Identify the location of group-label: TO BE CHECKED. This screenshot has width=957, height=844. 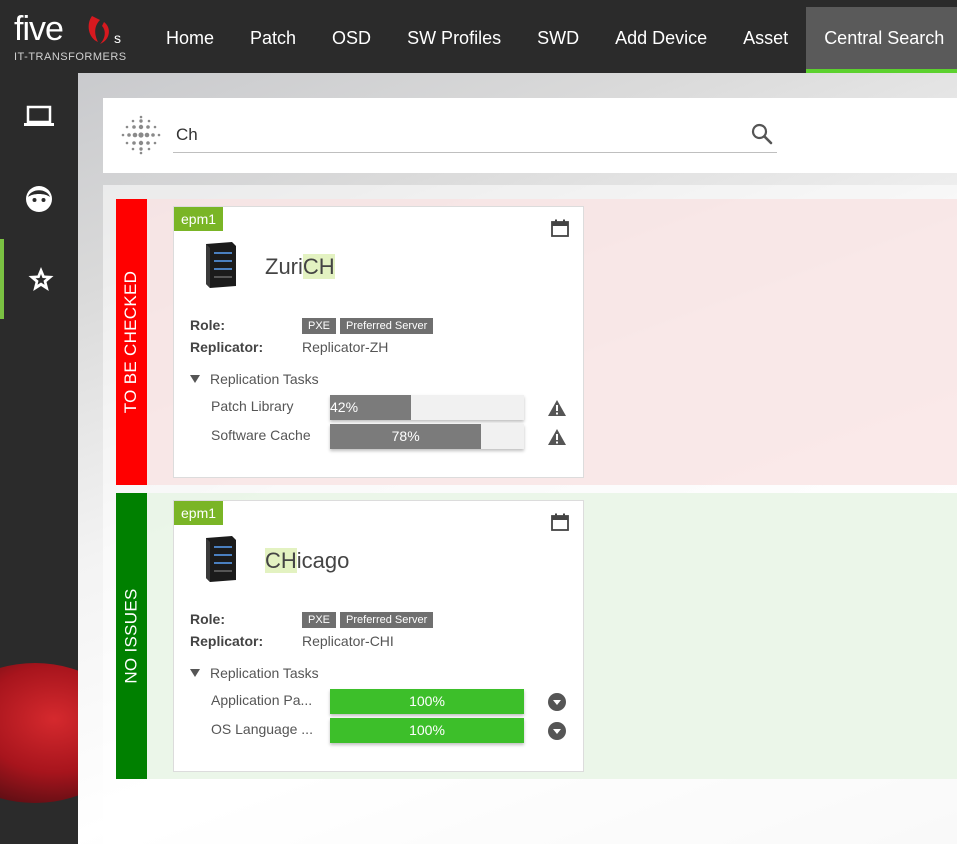
(131, 342).